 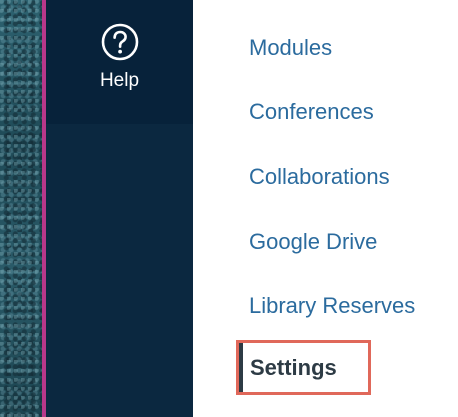 I want to click on course-nav-library-reserves: Library Reserves, so click(x=332, y=306).